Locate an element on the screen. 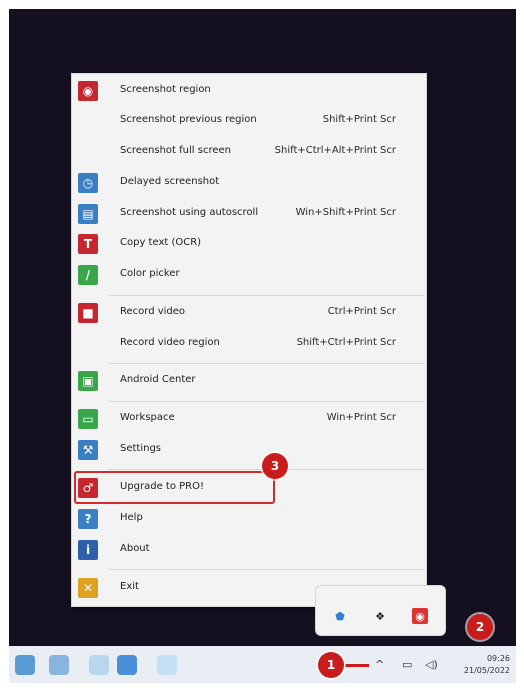 Image resolution: width=524 pixels, height=692 pixels. video-camera-icon: ■ is located at coordinates (88, 313).